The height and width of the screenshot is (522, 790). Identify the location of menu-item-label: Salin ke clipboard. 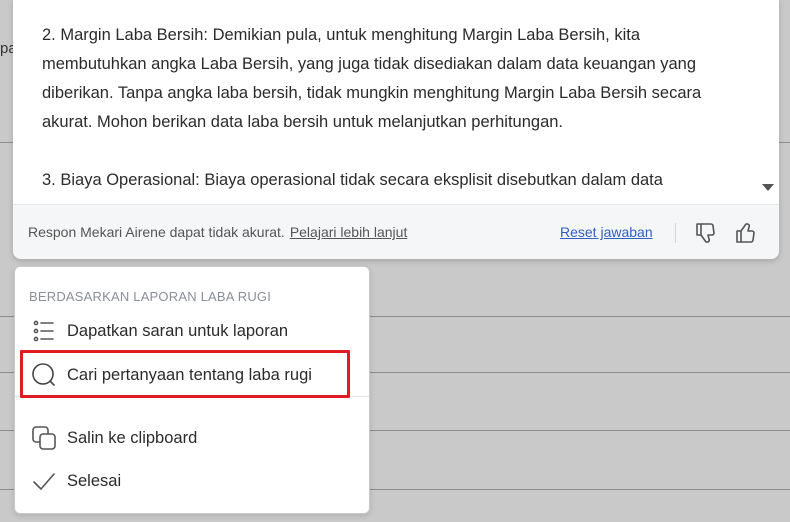
(132, 438).